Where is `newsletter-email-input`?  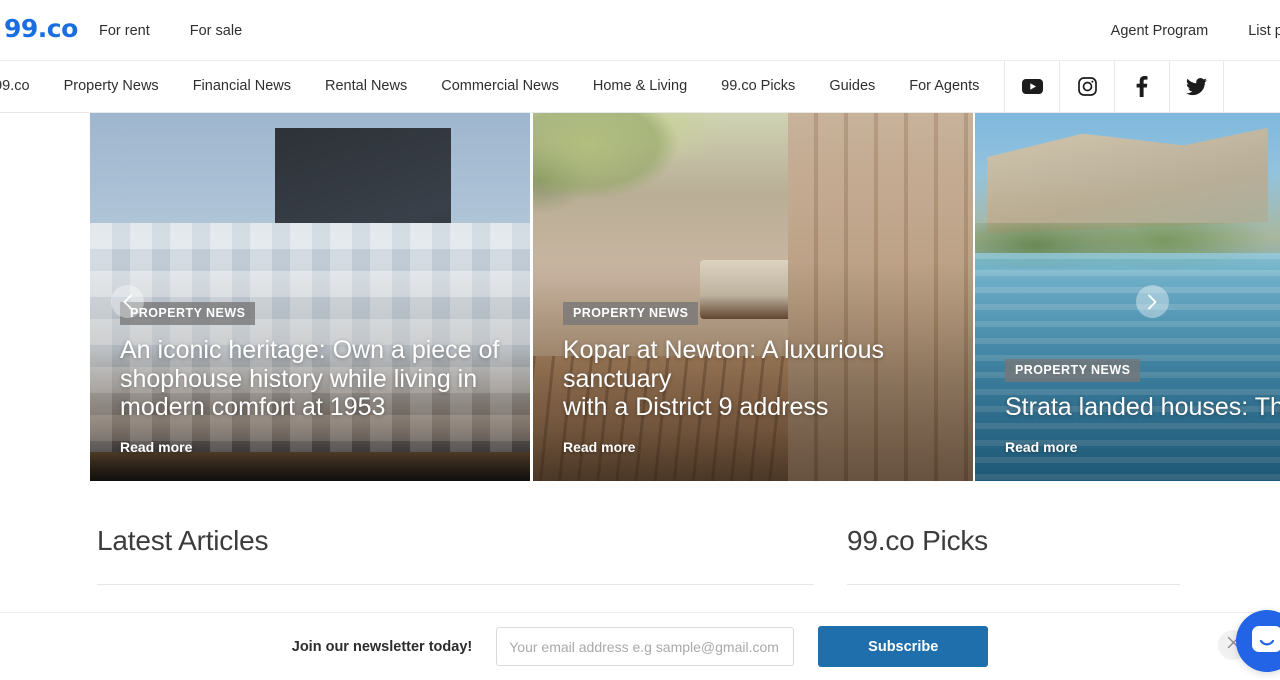
newsletter-email-input is located at coordinates (645, 646).